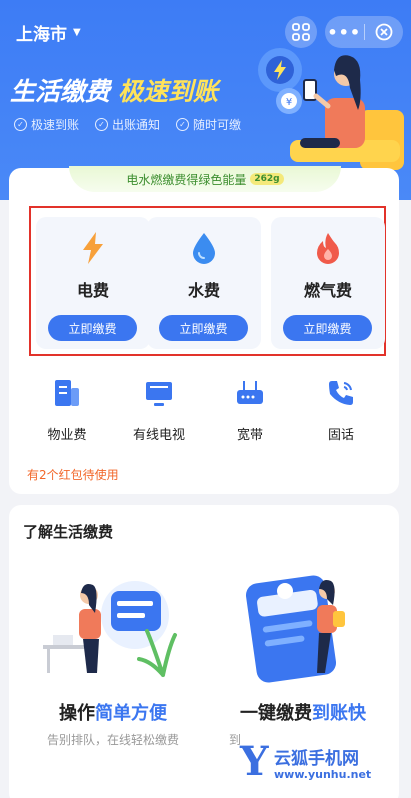 The height and width of the screenshot is (798, 411). What do you see at coordinates (159, 394) in the screenshot?
I see `tv-icon` at bounding box center [159, 394].